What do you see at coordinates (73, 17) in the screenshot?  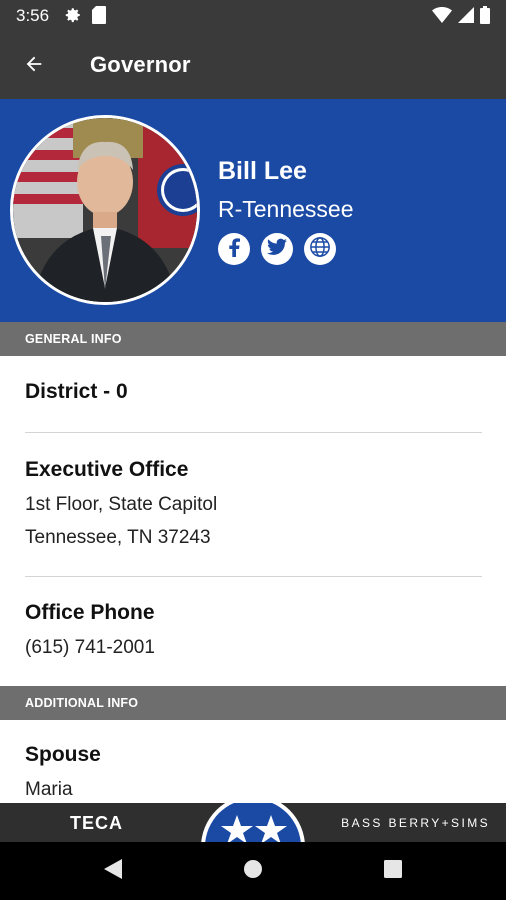 I see `gear-icon` at bounding box center [73, 17].